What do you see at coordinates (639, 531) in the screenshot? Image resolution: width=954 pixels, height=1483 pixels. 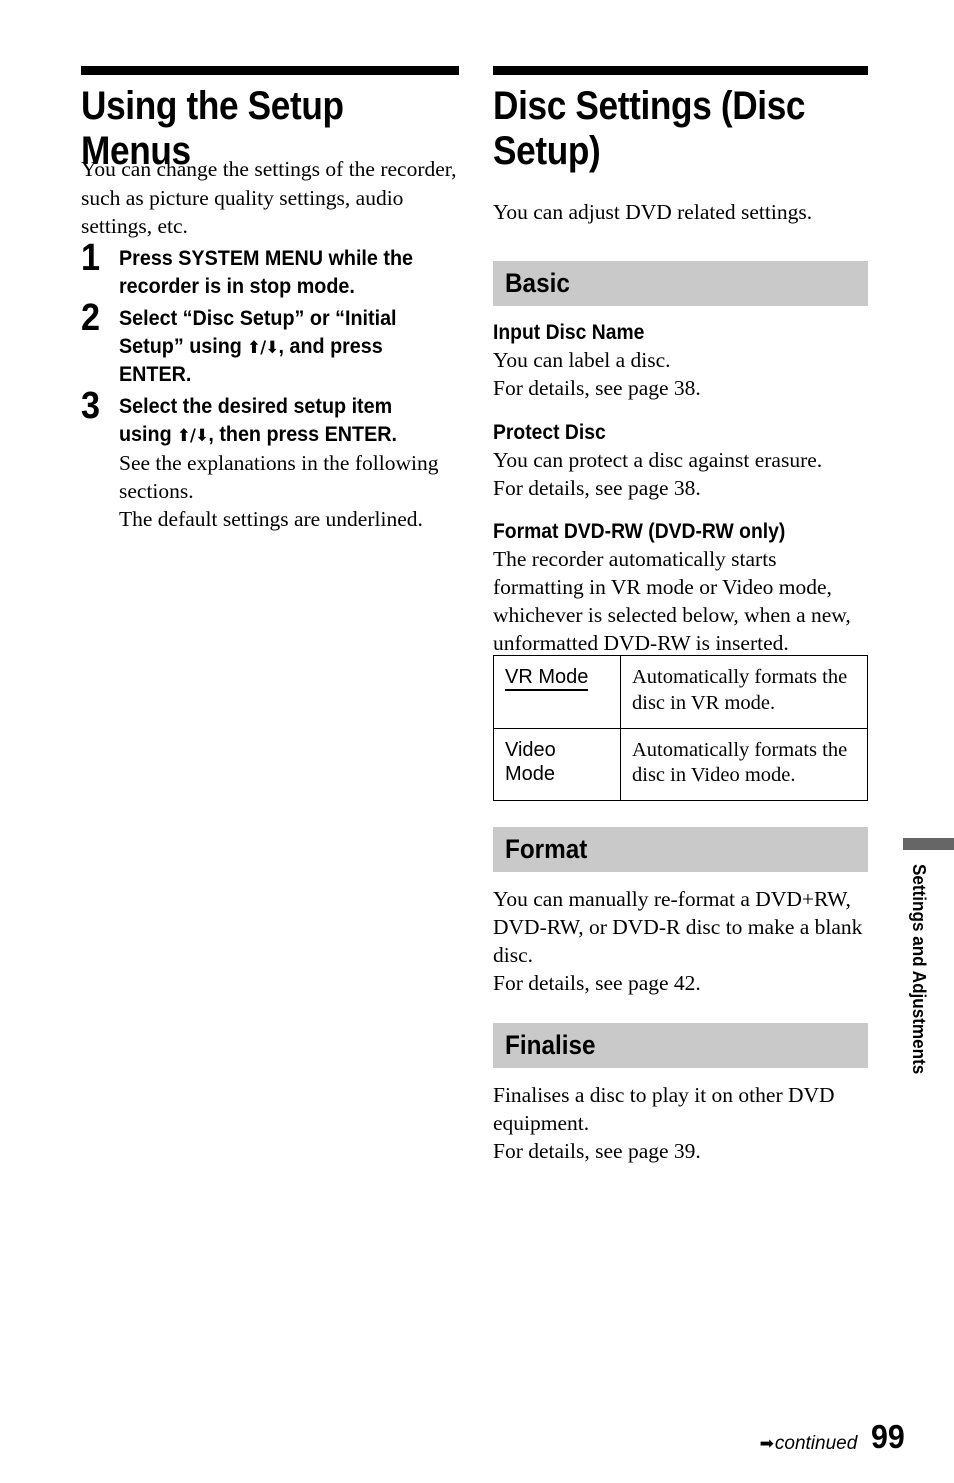 I see `subsection-heading: Format DVD-RW (DVD-RW only)` at bounding box center [639, 531].